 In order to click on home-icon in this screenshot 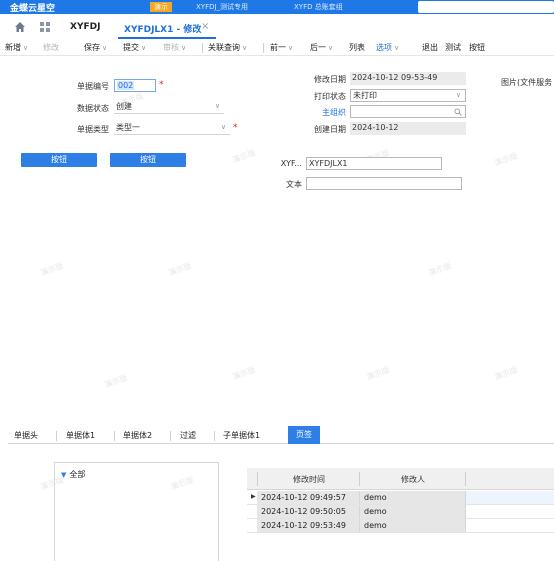, I will do `click(20, 27)`.